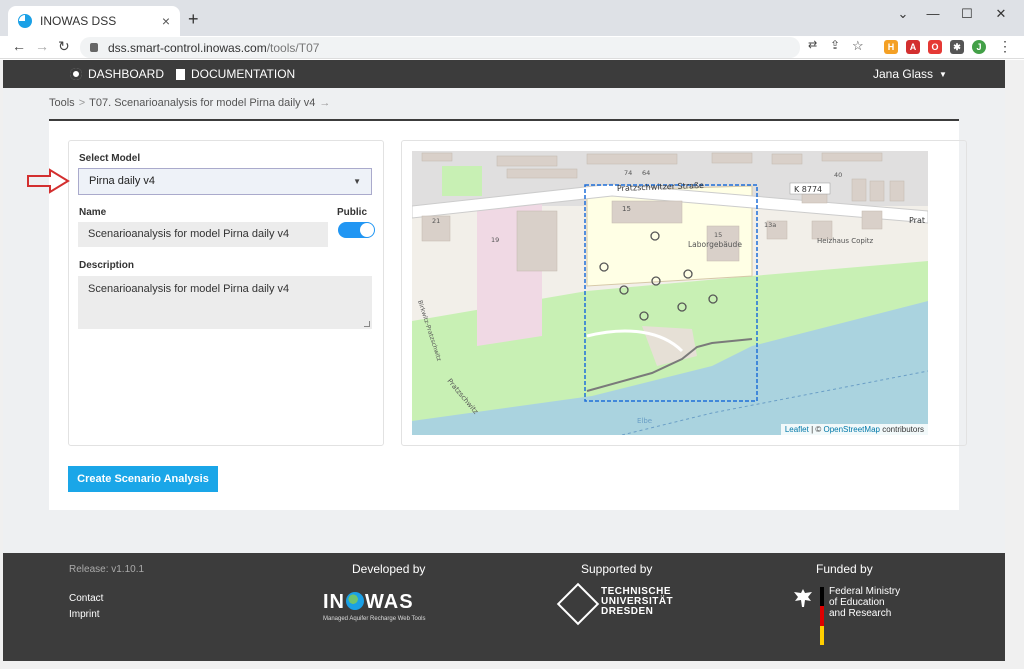  I want to click on street-label-prat: Prat, so click(917, 220).